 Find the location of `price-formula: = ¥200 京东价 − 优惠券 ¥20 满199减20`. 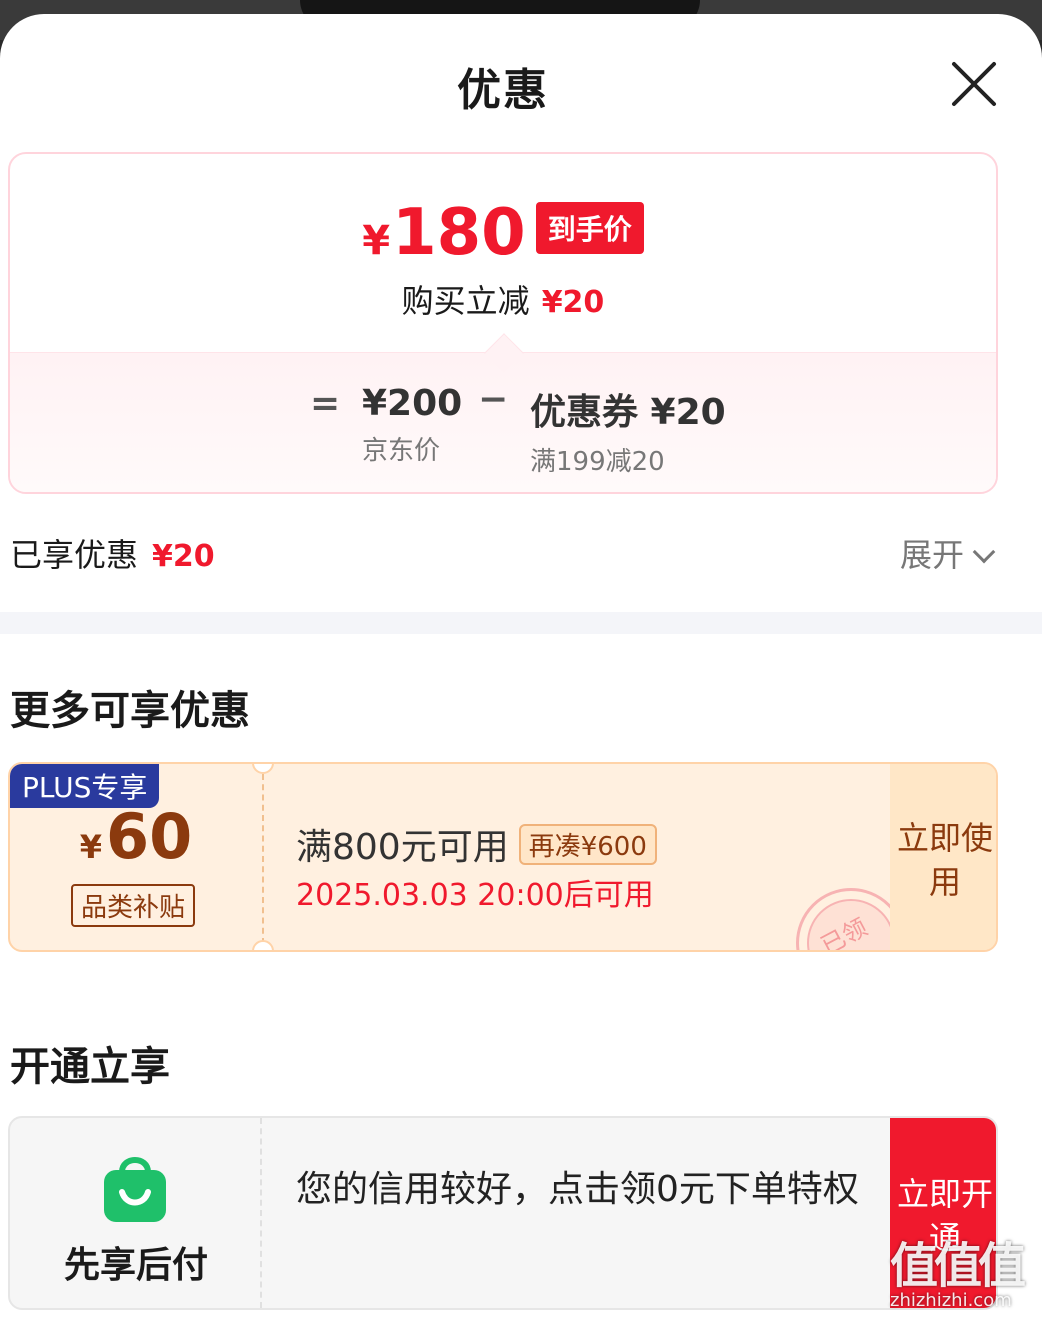

price-formula: = ¥200 京东价 − 优惠券 ¥20 满199减20 is located at coordinates (503, 412).